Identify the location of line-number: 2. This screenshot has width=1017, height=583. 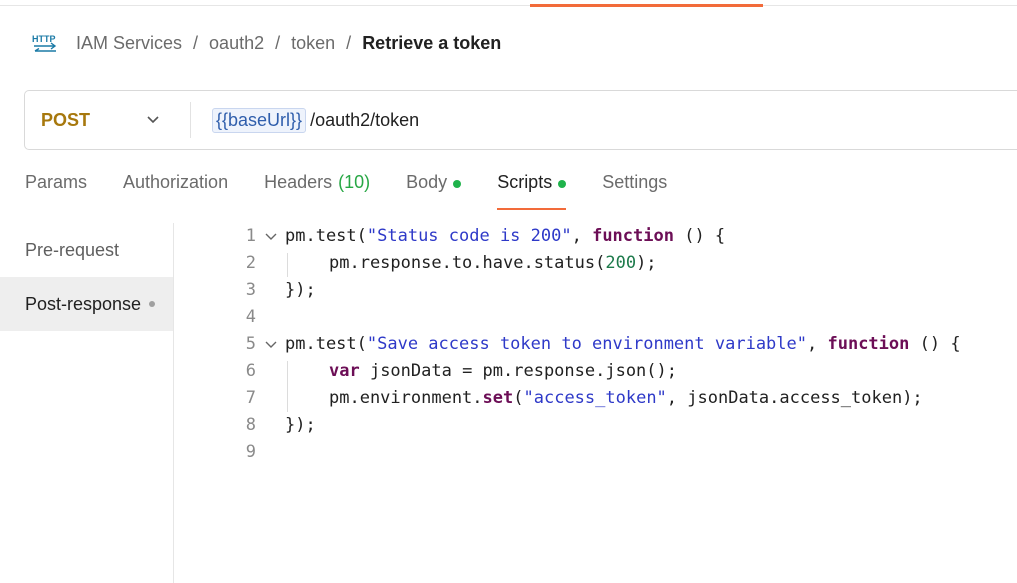
(250, 263).